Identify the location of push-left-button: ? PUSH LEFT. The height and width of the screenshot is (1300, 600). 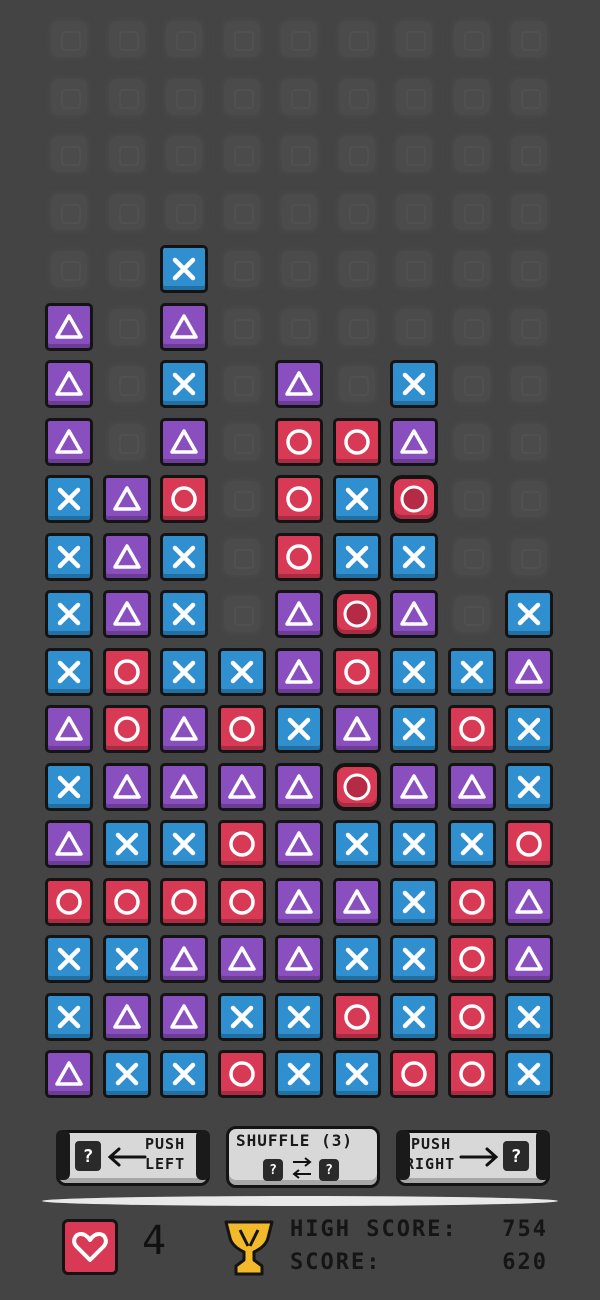
(133, 1158).